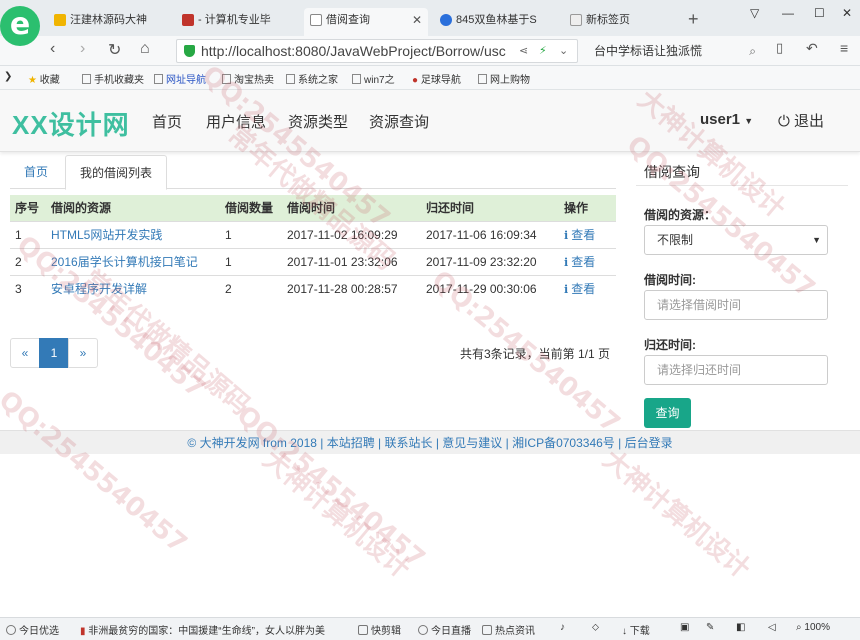 This screenshot has width=860, height=640. I want to click on status-item: 今日直播, so click(444, 629).